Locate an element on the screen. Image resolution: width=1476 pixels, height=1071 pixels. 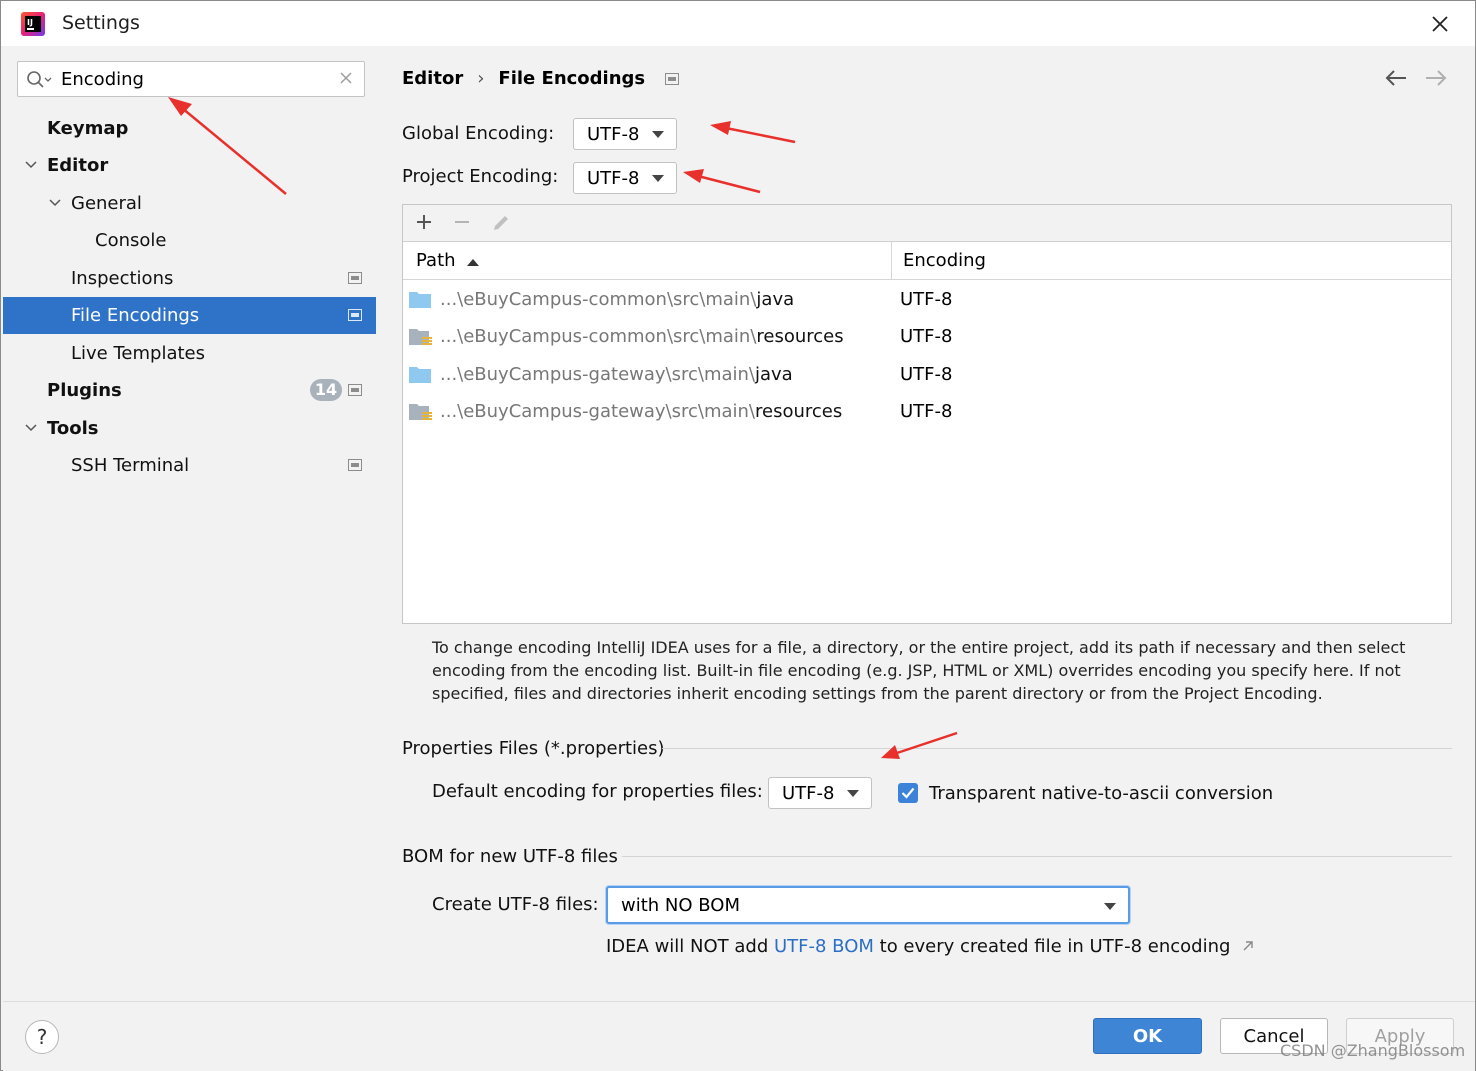
plugins-update-badge: 14 is located at coordinates (326, 390).